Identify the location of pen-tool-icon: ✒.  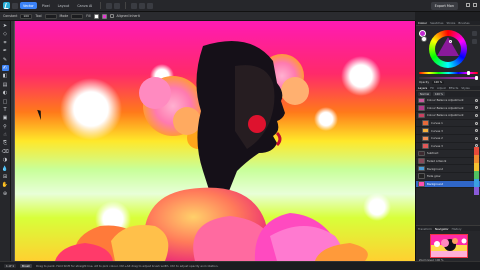
(5, 51).